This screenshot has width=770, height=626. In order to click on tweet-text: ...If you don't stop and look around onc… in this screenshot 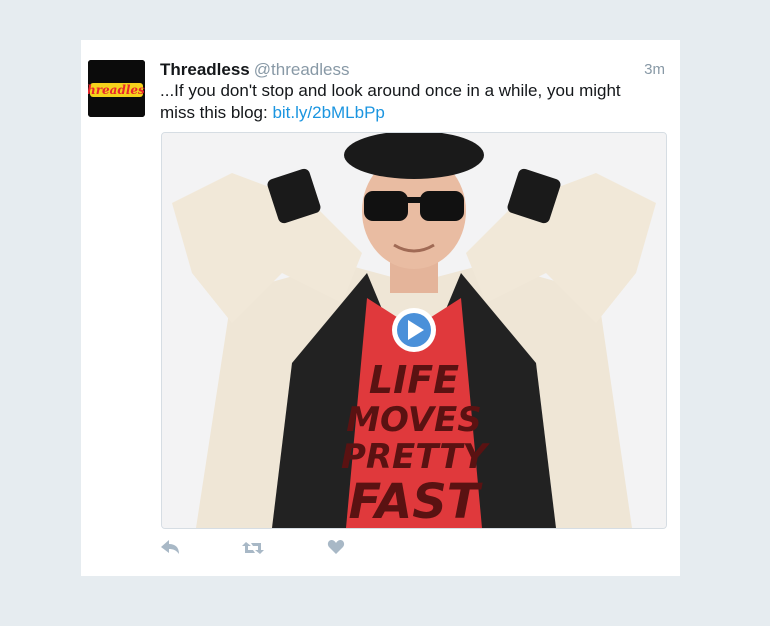, I will do `click(410, 102)`.